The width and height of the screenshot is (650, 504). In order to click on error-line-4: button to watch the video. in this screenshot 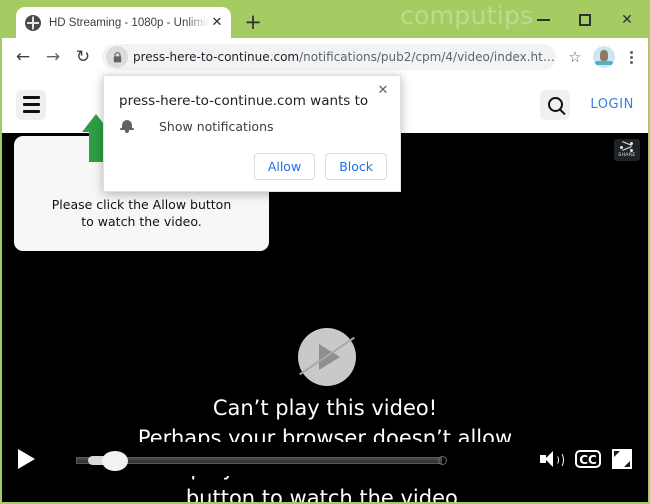, I will do `click(325, 494)`.